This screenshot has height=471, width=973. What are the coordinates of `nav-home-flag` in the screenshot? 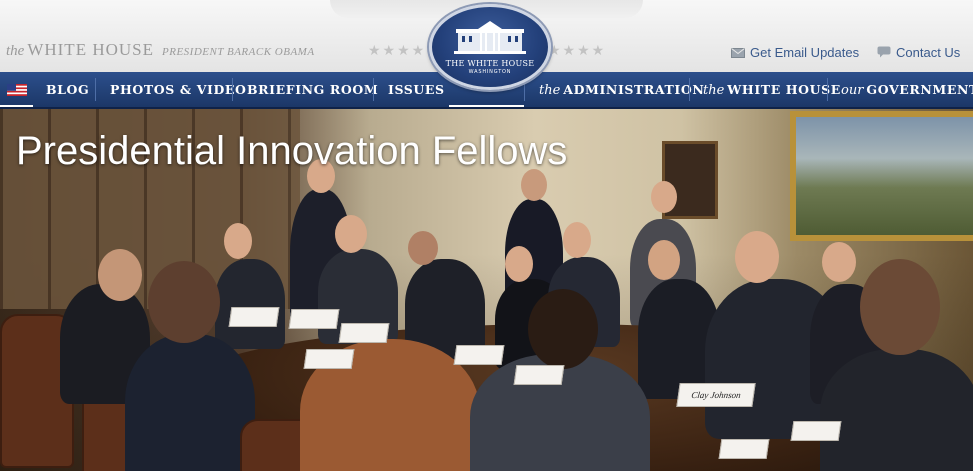 It's located at (16, 89).